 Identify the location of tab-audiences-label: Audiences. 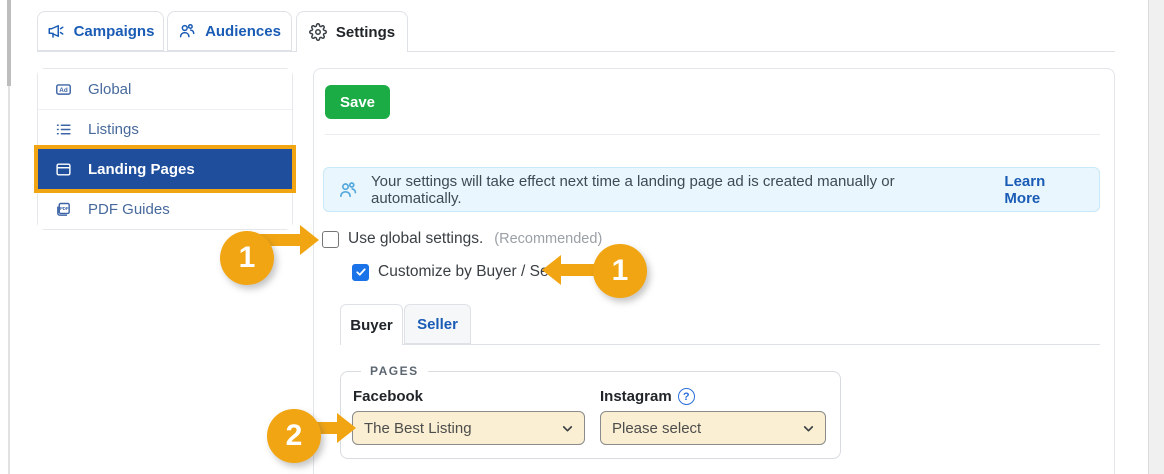
(243, 31).